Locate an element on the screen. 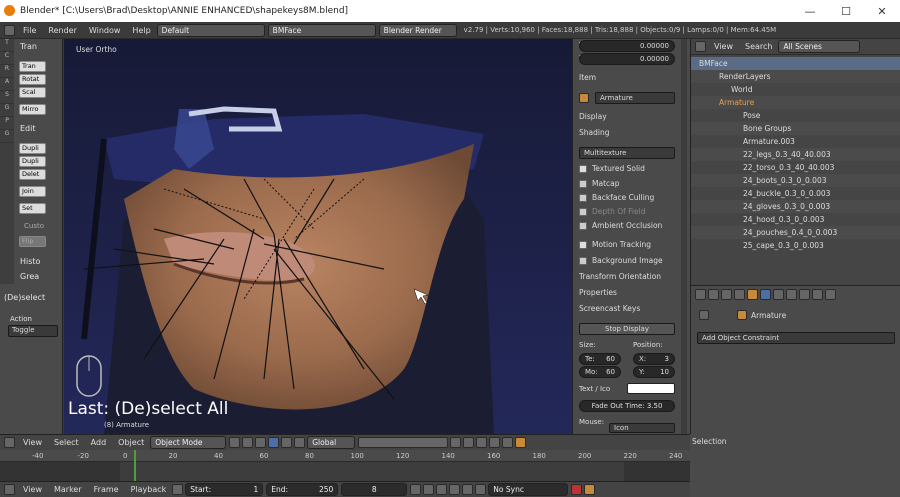 The height and width of the screenshot is (497, 900). history-panel-header: Histo is located at coordinates (30, 261).